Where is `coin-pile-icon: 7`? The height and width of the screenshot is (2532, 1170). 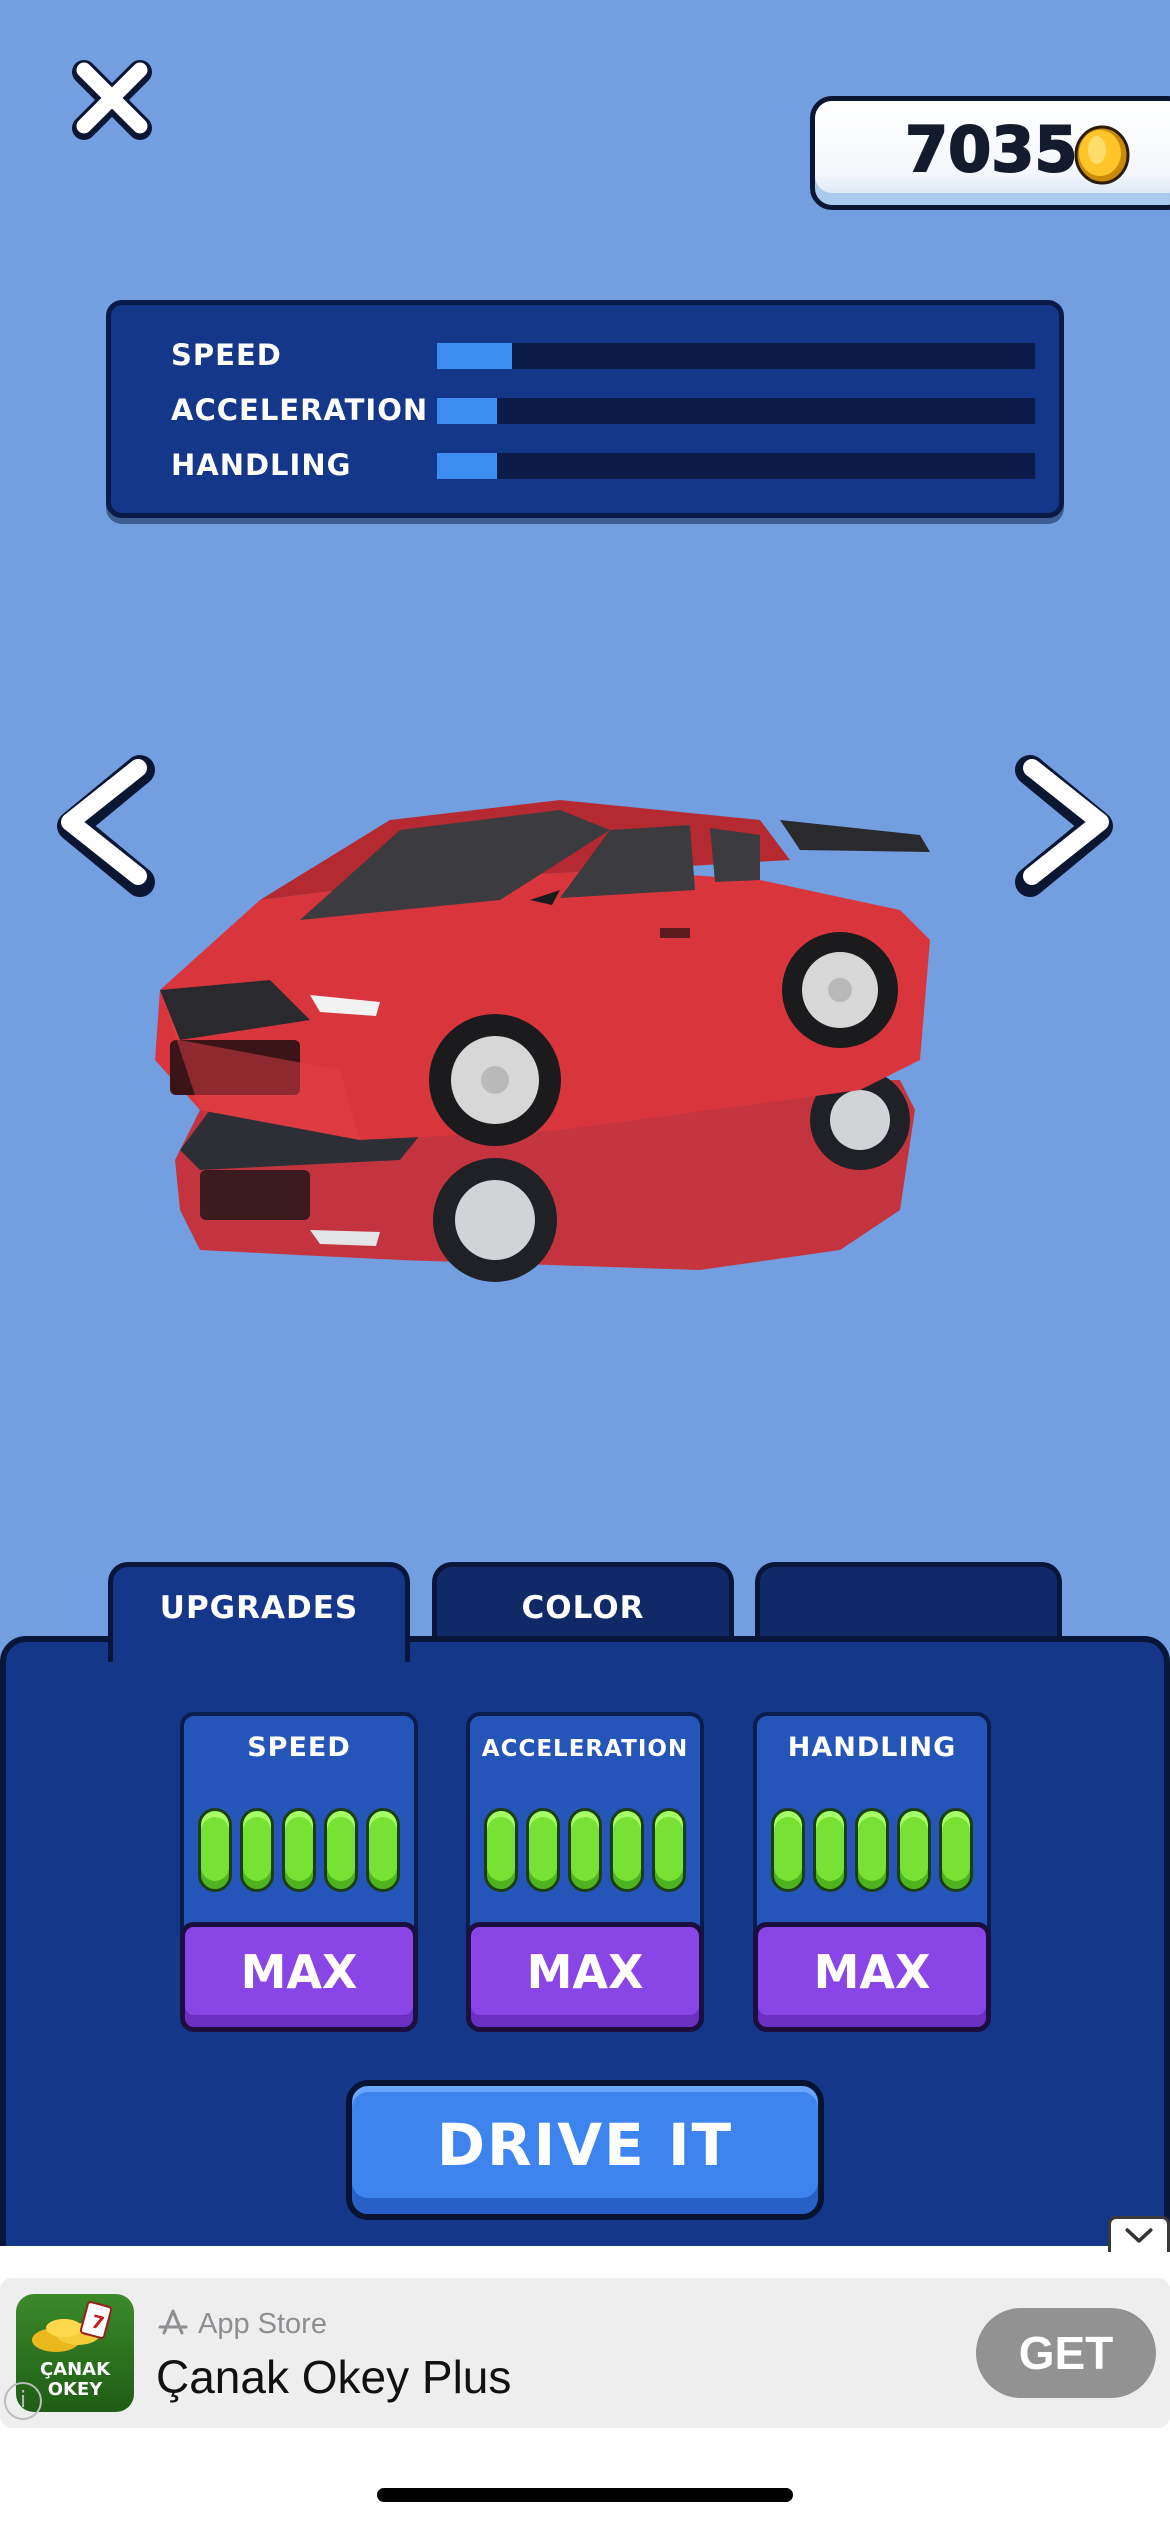
coin-pile-icon: 7 is located at coordinates (72, 2326).